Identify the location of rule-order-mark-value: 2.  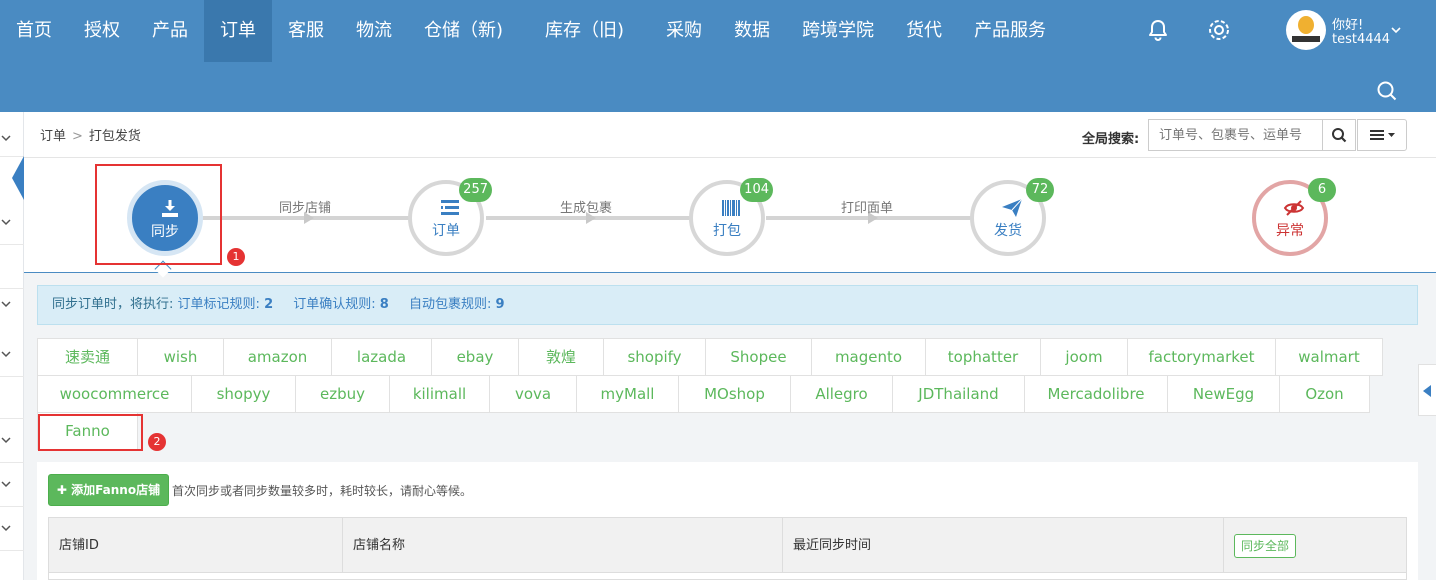
(268, 304).